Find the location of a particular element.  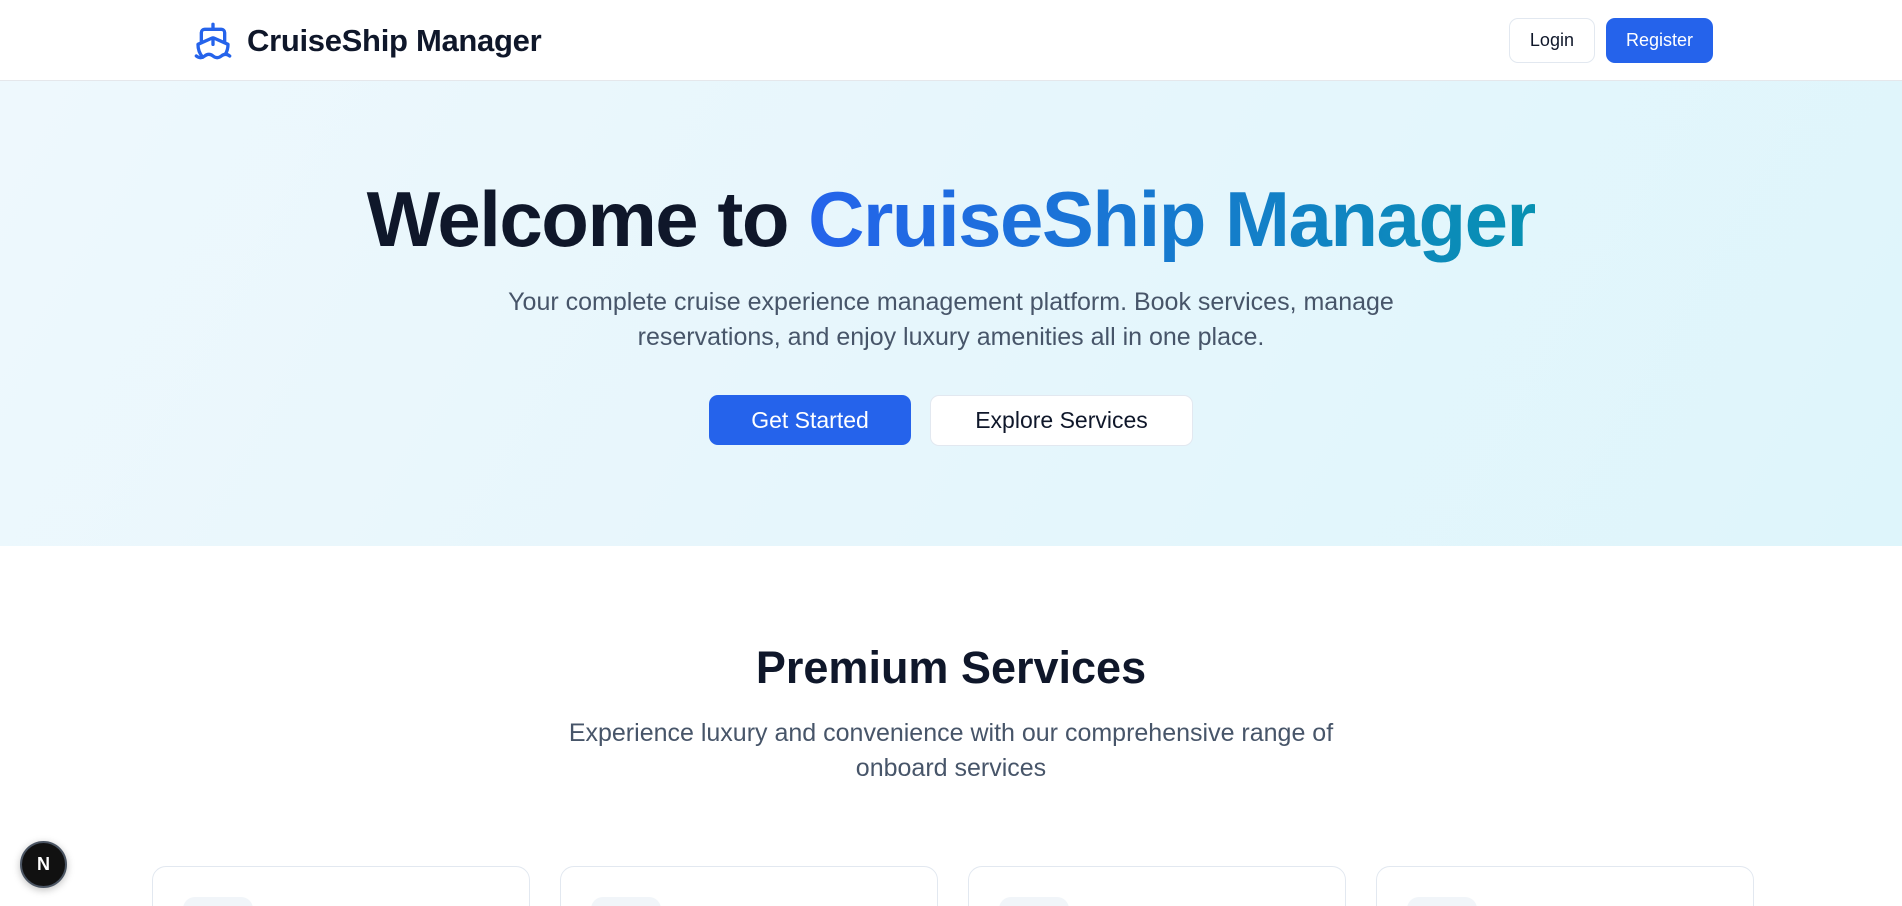

explore-services-button: Explore Services is located at coordinates (1061, 420).